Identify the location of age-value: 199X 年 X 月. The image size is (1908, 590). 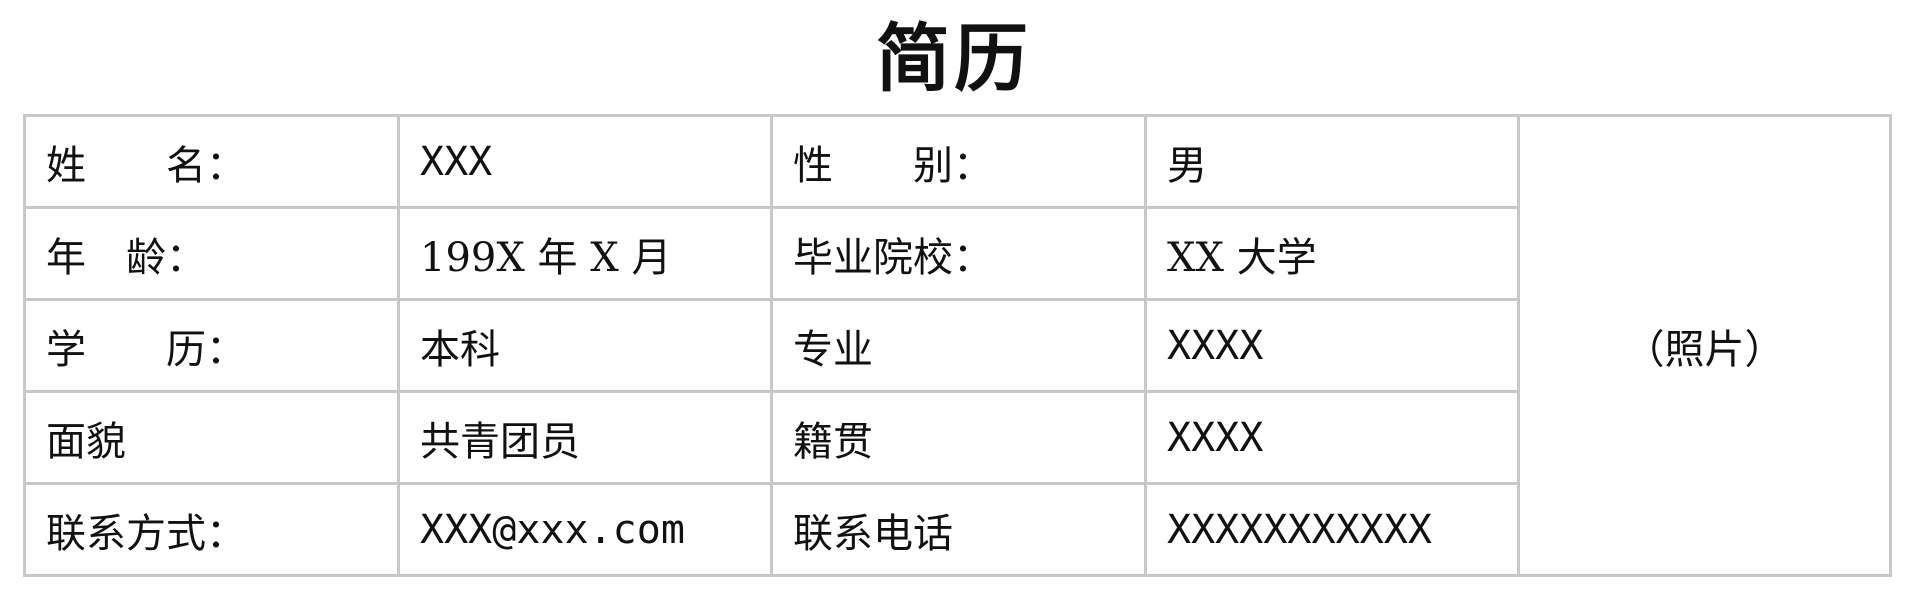
(585, 253).